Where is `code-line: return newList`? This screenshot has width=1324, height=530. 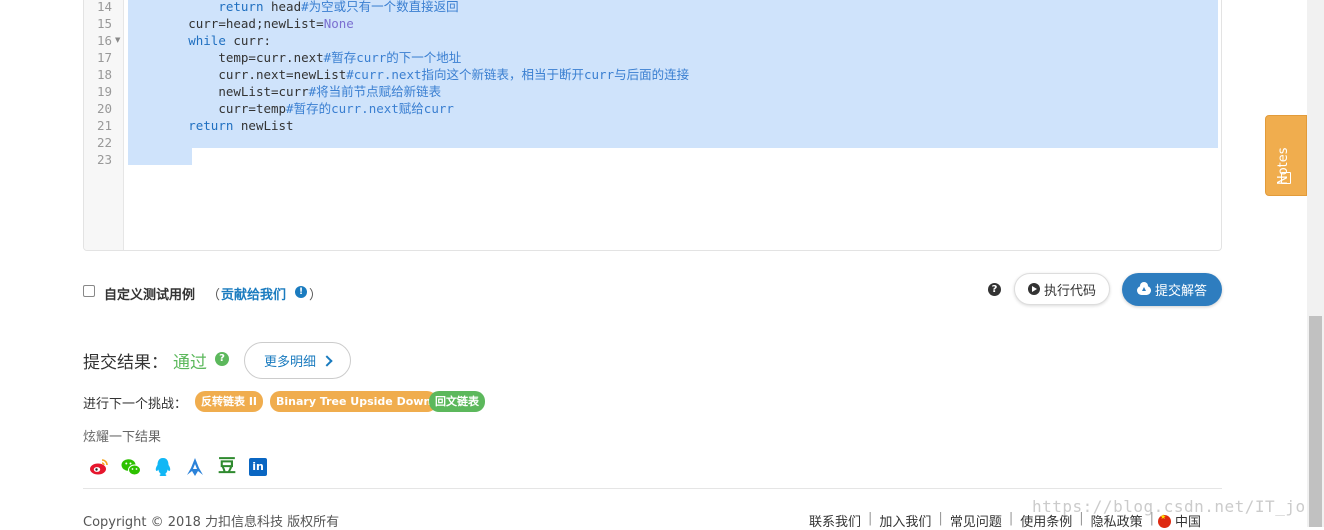 code-line: return newList is located at coordinates (210, 125).